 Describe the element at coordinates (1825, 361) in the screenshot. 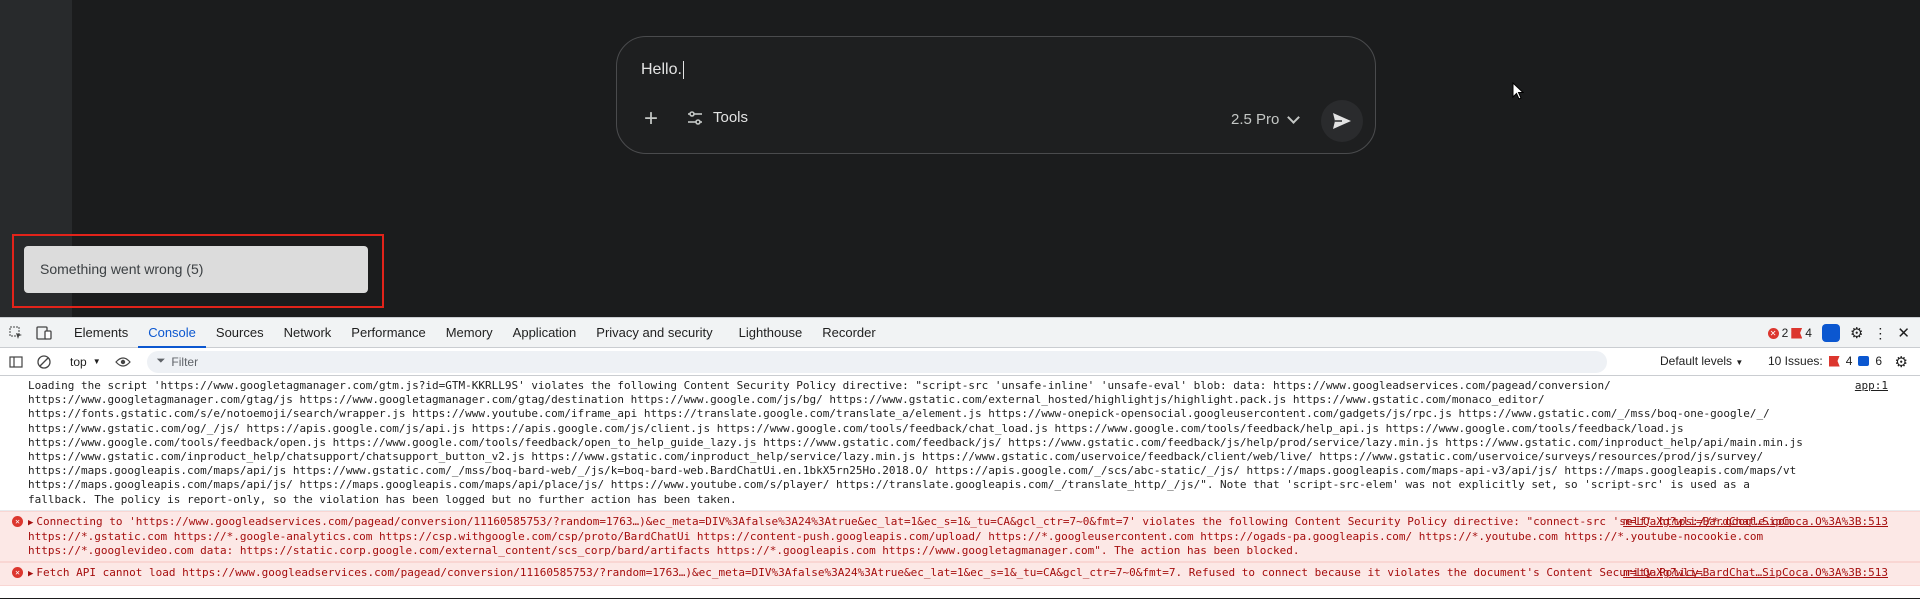

I see `issues-button: 10 Issues: 4 6` at that location.